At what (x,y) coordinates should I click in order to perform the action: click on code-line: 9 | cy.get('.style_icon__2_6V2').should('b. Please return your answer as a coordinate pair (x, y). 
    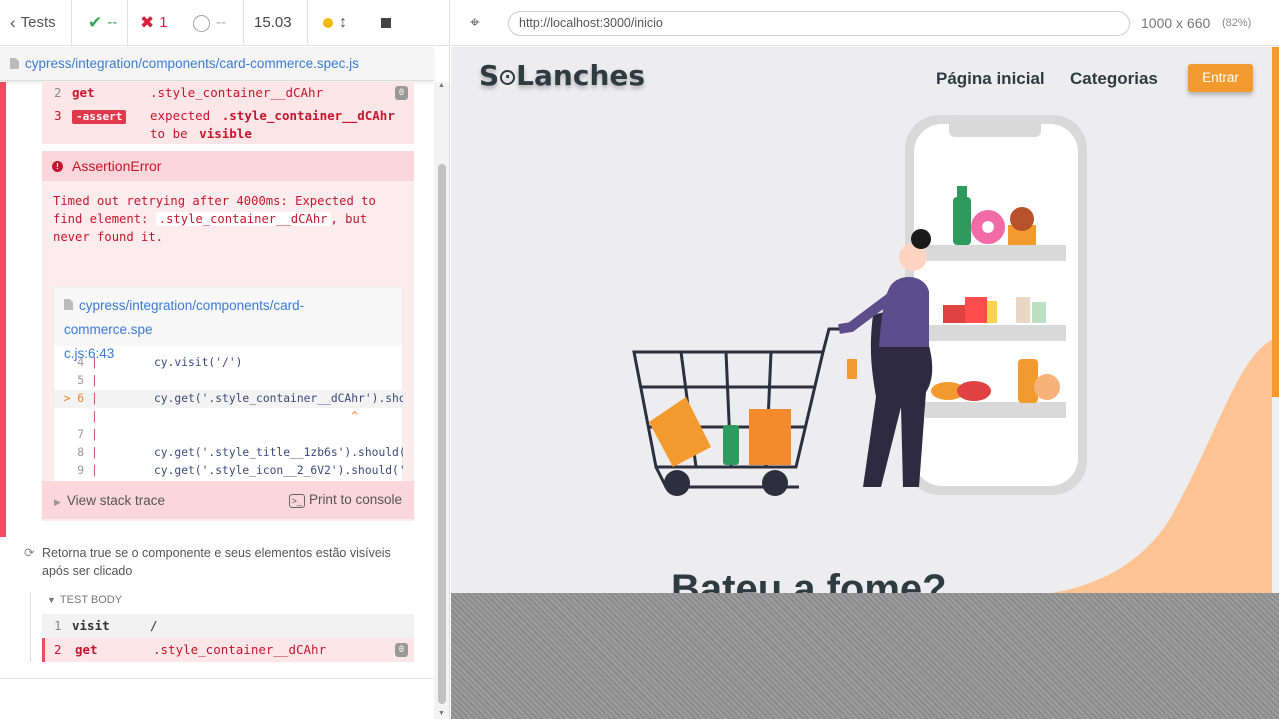
    Looking at the image, I should click on (228, 471).